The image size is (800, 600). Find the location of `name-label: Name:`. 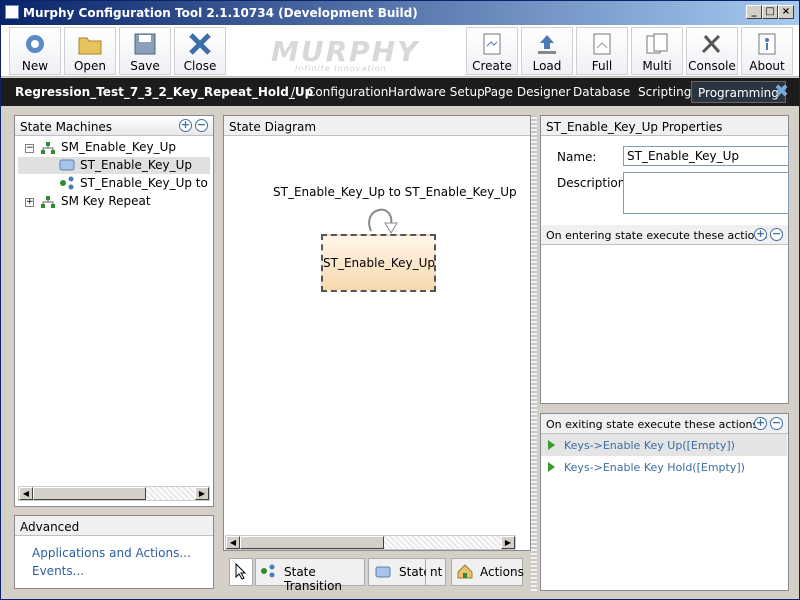

name-label: Name: is located at coordinates (577, 157).